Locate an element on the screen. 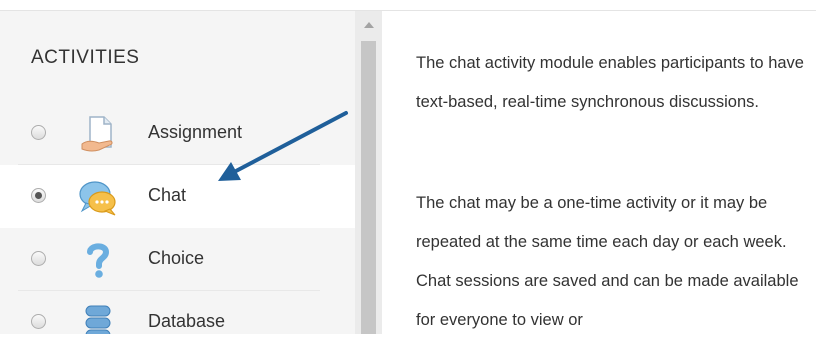 The image size is (816, 340). activity-label-chat: Chat is located at coordinates (167, 195).